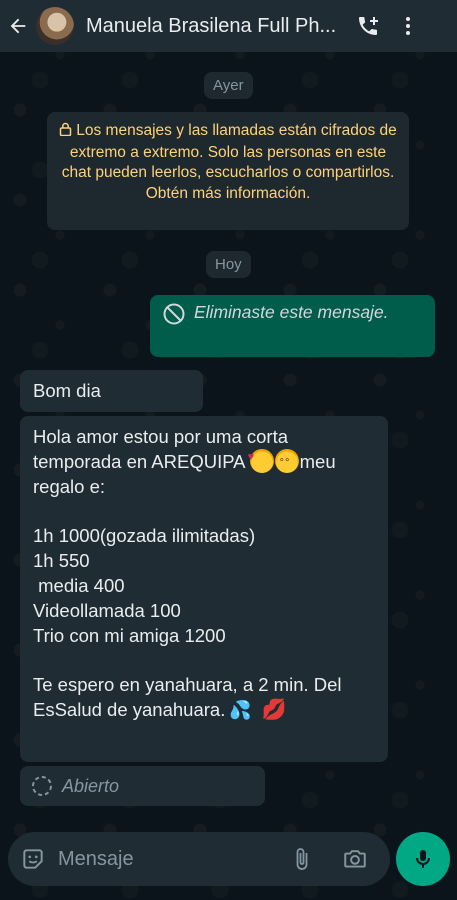 Image resolution: width=457 pixels, height=900 pixels. What do you see at coordinates (174, 316) in the screenshot?
I see `block-icon` at bounding box center [174, 316].